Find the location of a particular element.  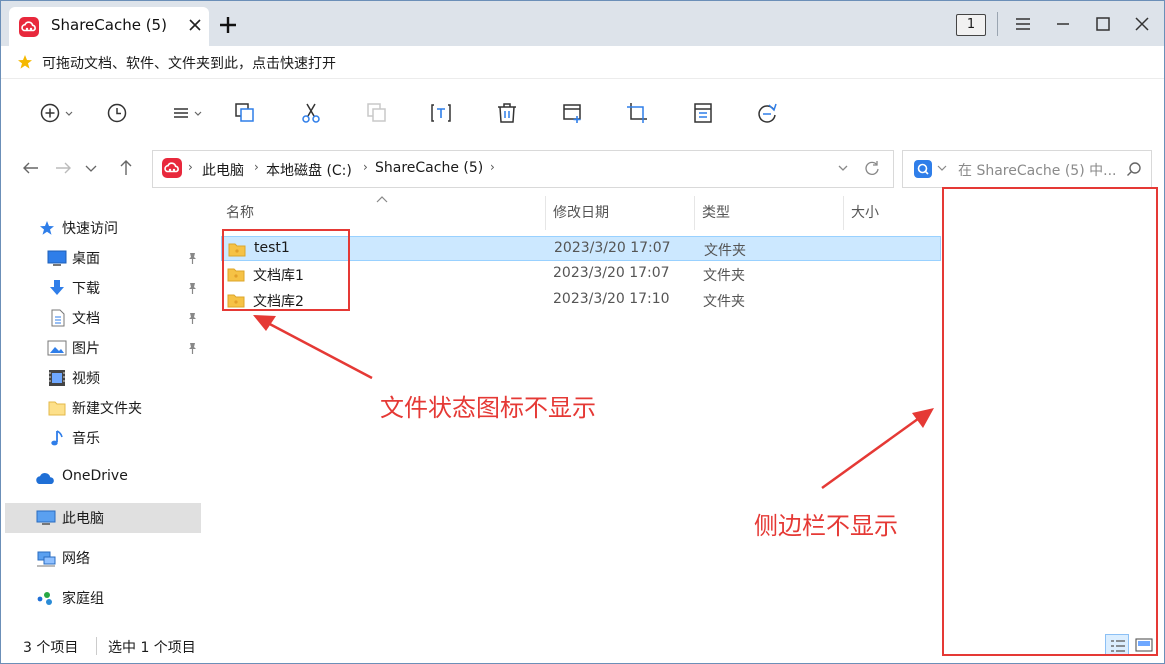

add-circle-icon is located at coordinates (58, 113).